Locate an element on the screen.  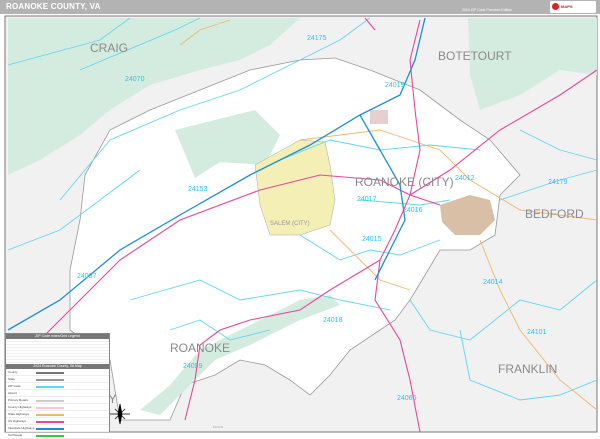
zip-label: 24019 is located at coordinates (395, 85).